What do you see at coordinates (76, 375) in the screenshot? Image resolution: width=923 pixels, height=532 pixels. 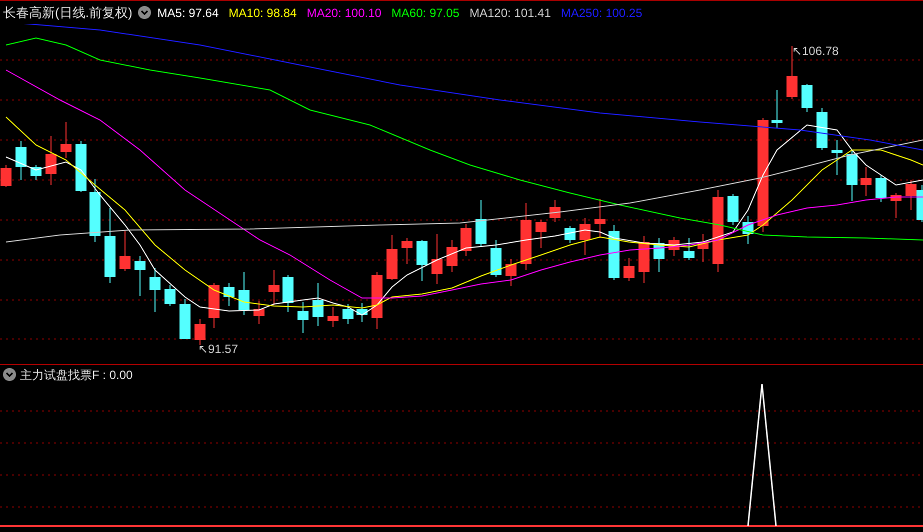 I see `indicator-label: 主力试盘找票F : 0.00` at bounding box center [76, 375].